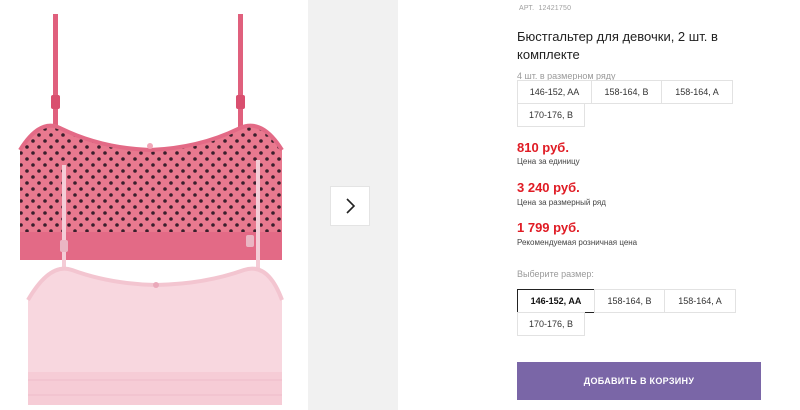 Image resolution: width=800 pixels, height=410 pixels. What do you see at coordinates (561, 202) in the screenshot?
I see `row-price-note: Цена за размерный ряд` at bounding box center [561, 202].